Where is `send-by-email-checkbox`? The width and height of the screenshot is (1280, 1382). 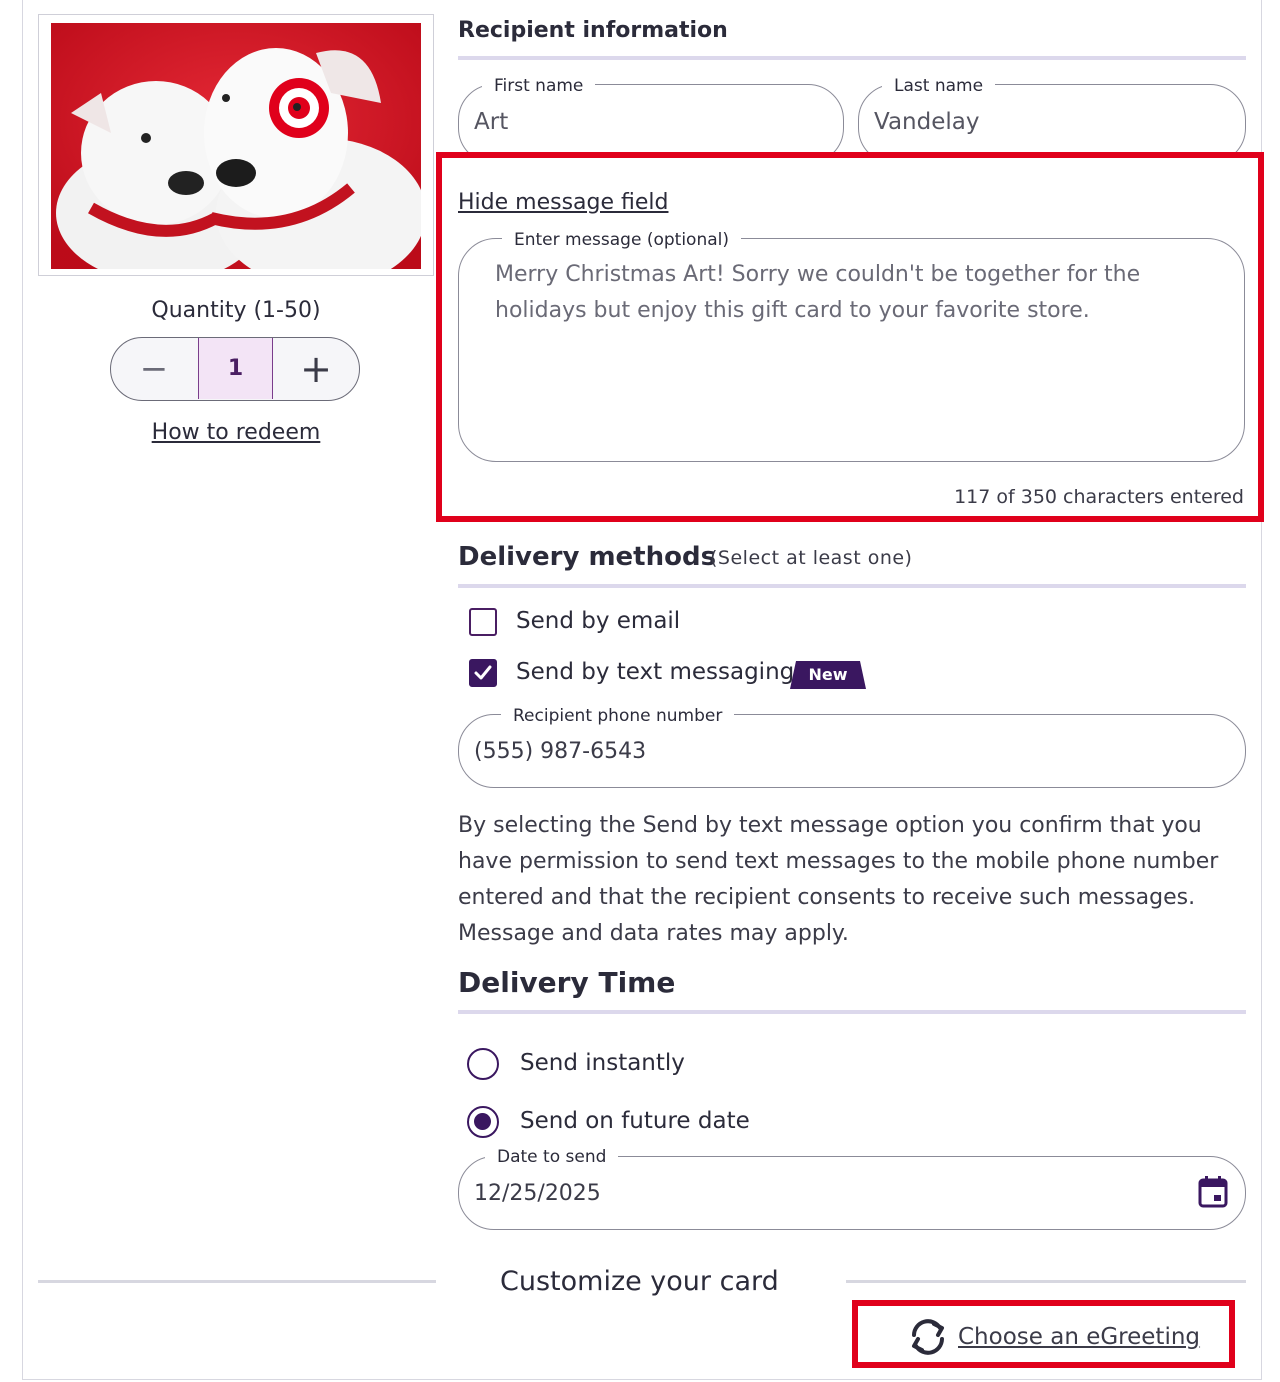
send-by-email-checkbox is located at coordinates (483, 622).